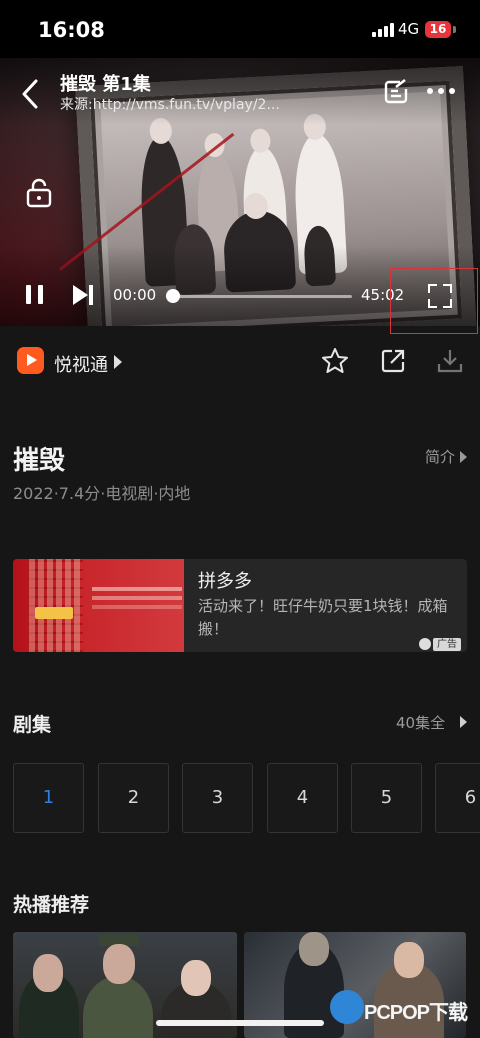 The image size is (480, 1038). What do you see at coordinates (463, 722) in the screenshot?
I see `episodes-caret-icon` at bounding box center [463, 722].